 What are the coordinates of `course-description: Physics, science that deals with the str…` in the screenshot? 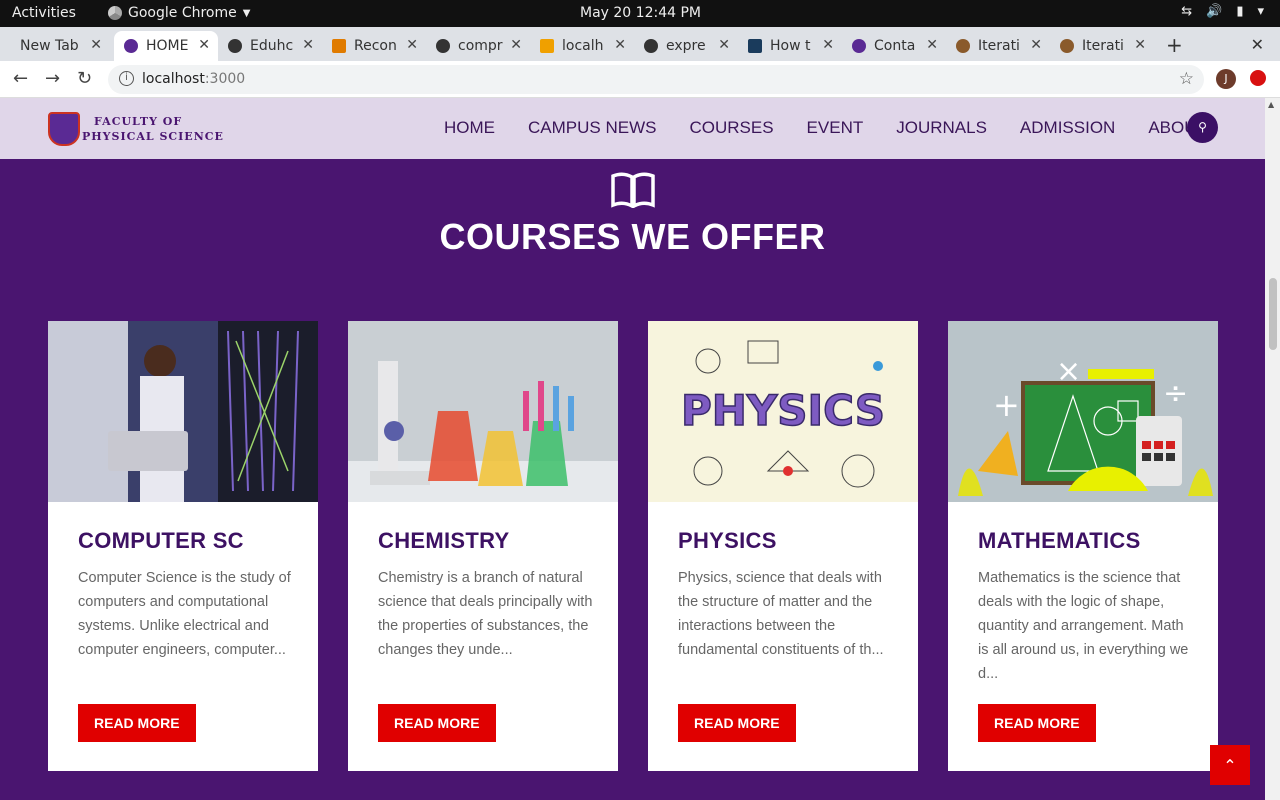 It's located at (781, 614).